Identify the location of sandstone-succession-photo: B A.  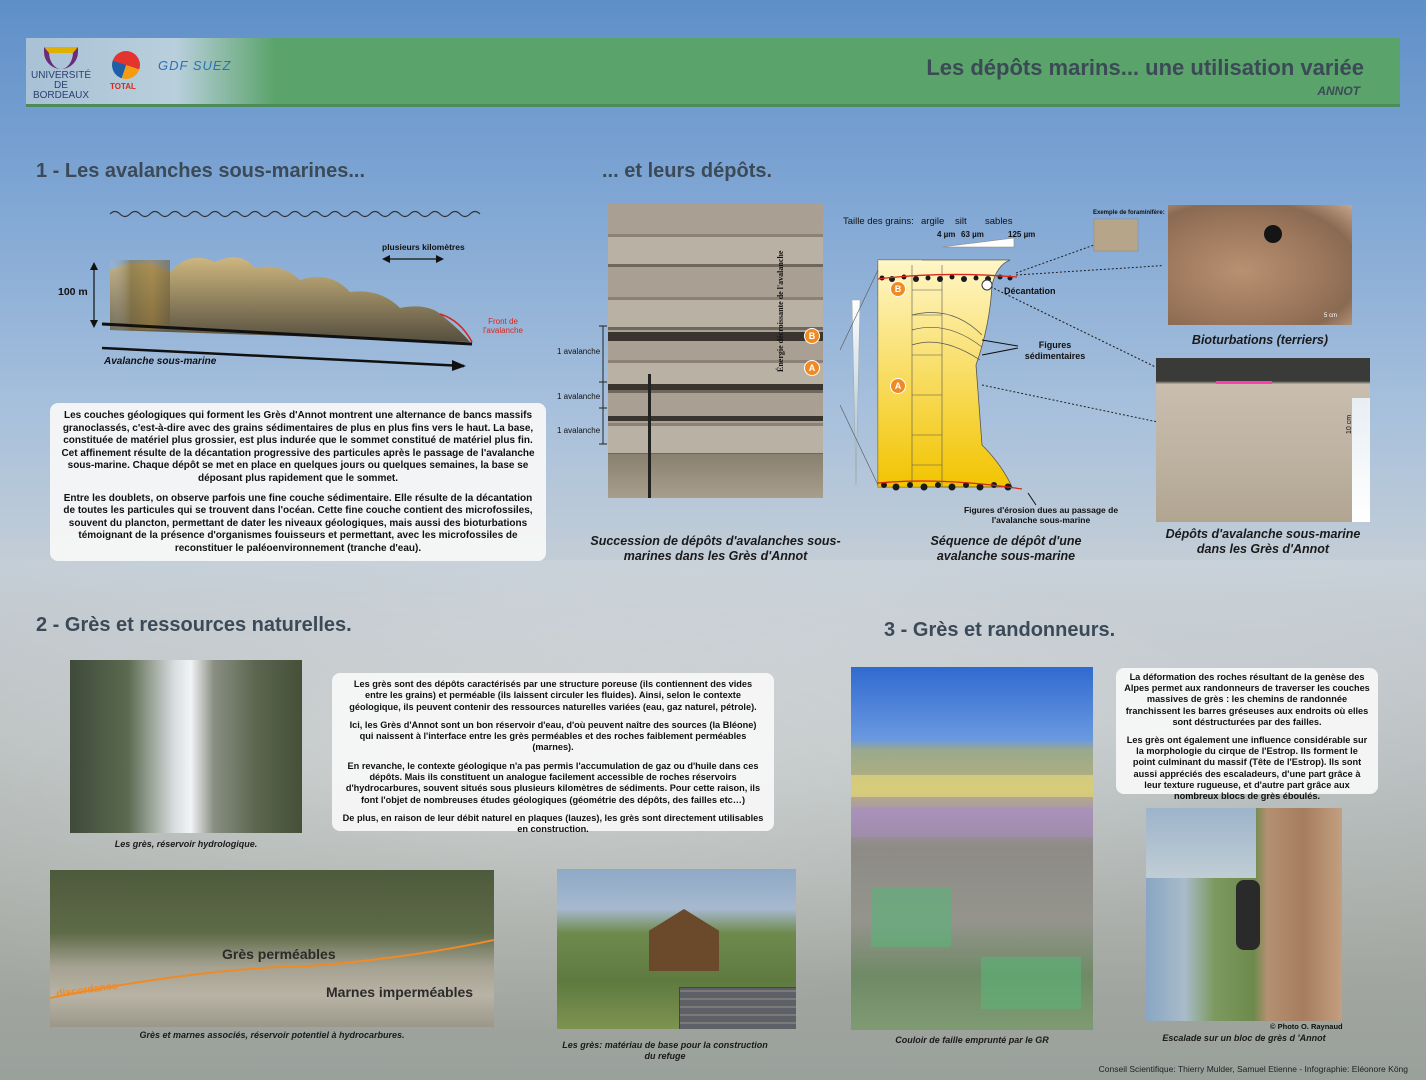
(715, 351).